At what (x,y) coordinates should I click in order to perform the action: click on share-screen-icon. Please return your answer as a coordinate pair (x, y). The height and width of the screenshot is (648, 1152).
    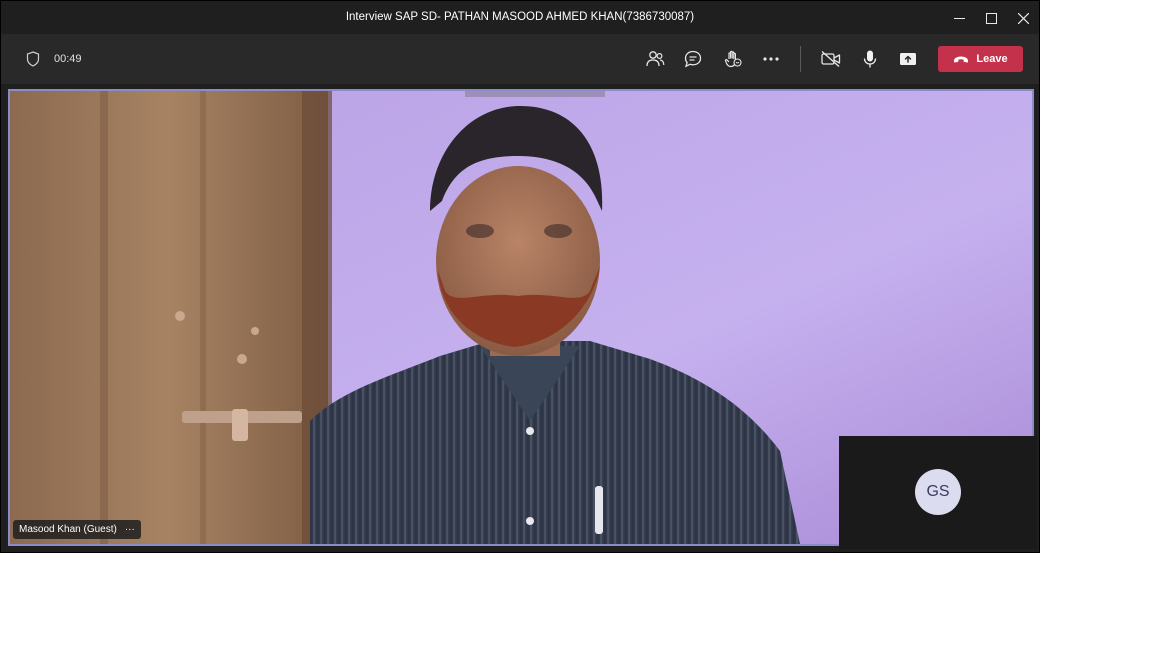
    Looking at the image, I should click on (908, 59).